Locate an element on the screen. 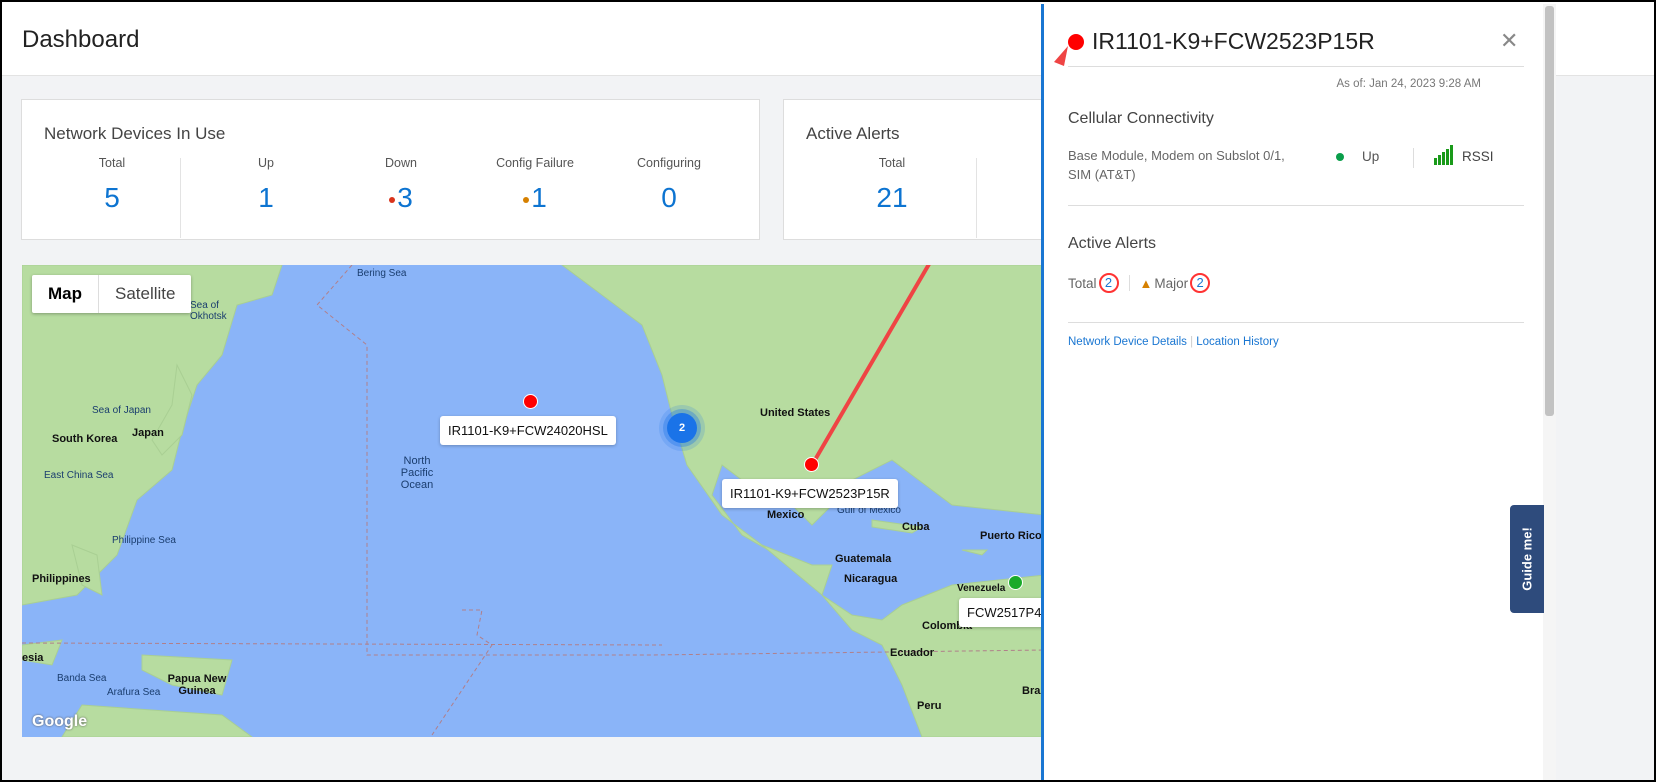 This screenshot has width=1656, height=782. stat-down: Down 3 is located at coordinates (401, 185).